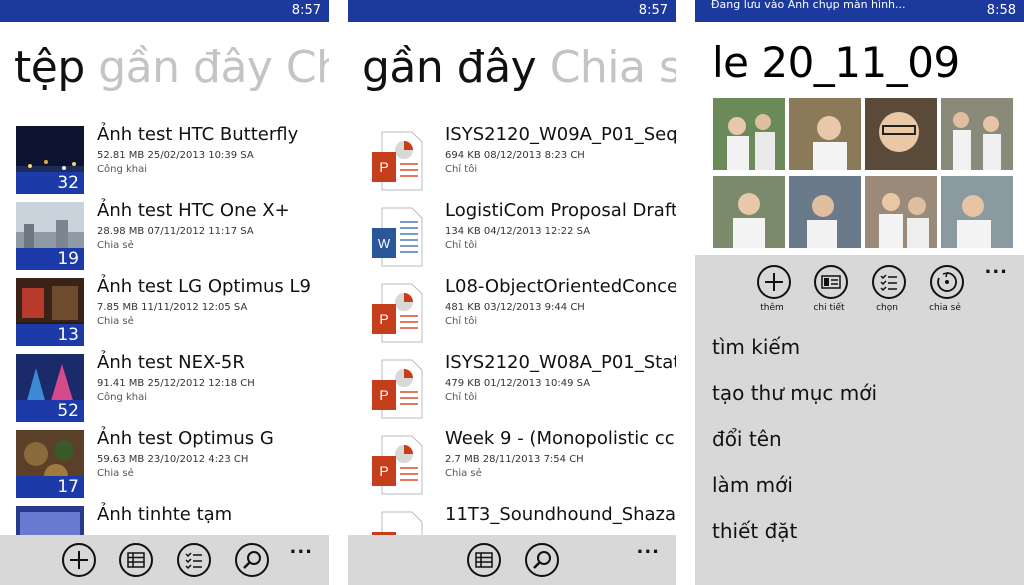  Describe the element at coordinates (198, 134) in the screenshot. I see `album-title: Ảnh test HTC Butterfly` at that location.